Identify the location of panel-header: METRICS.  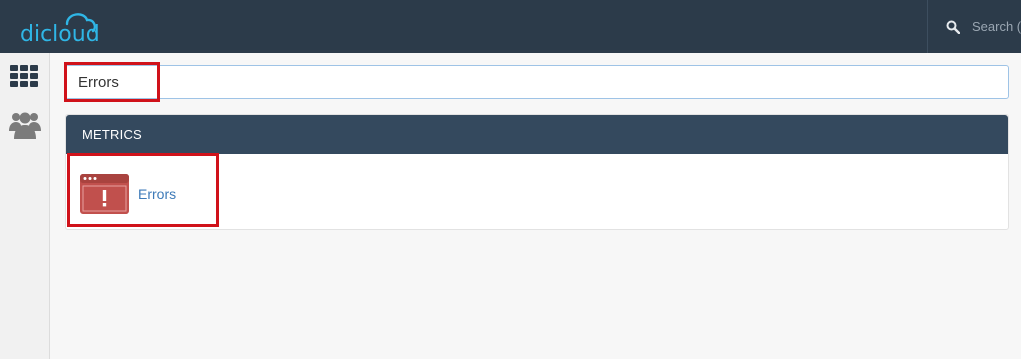
(537, 134).